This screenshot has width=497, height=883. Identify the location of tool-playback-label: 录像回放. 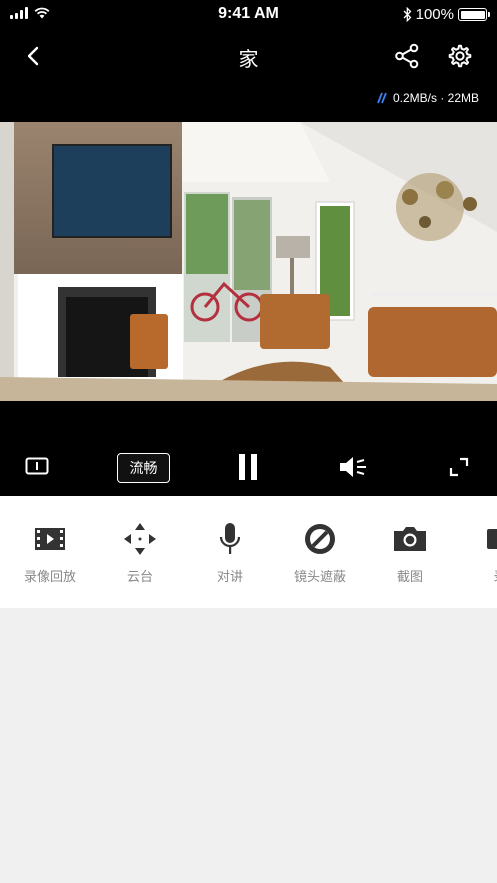
(49, 577).